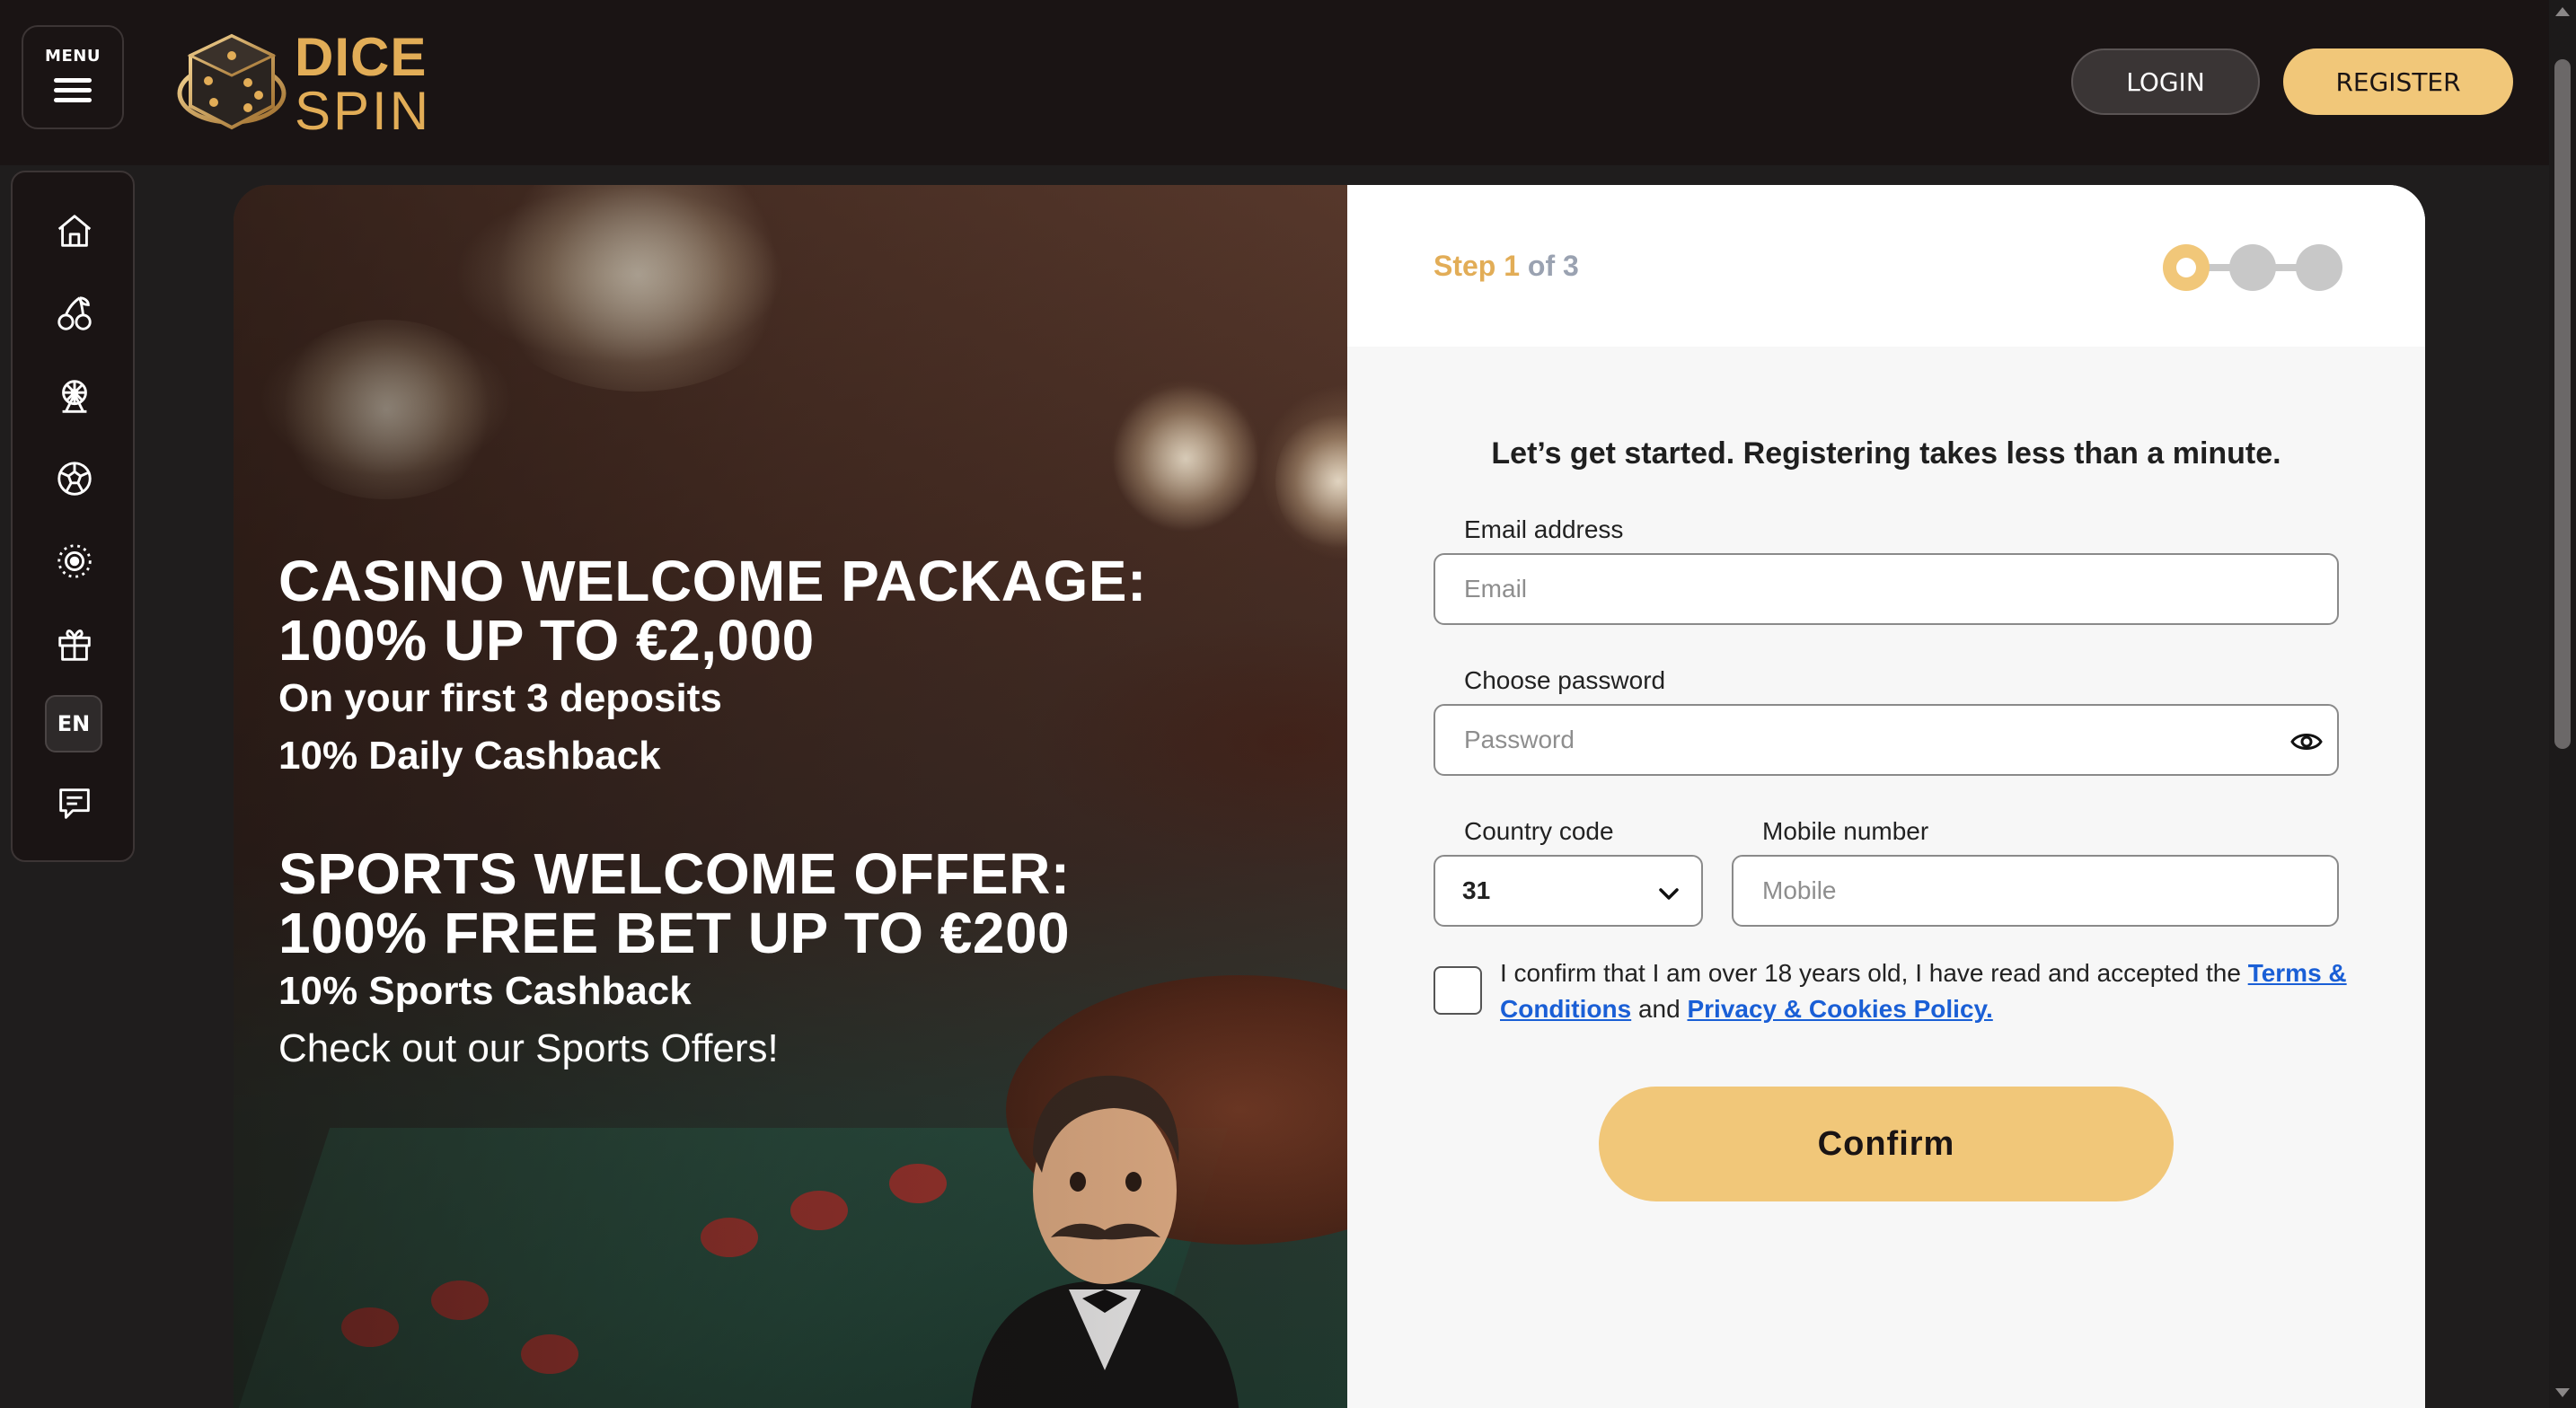  Describe the element at coordinates (1288, 82) in the screenshot. I see `top-bar: MENU DICE SPIN LOGIN REGISTER` at that location.